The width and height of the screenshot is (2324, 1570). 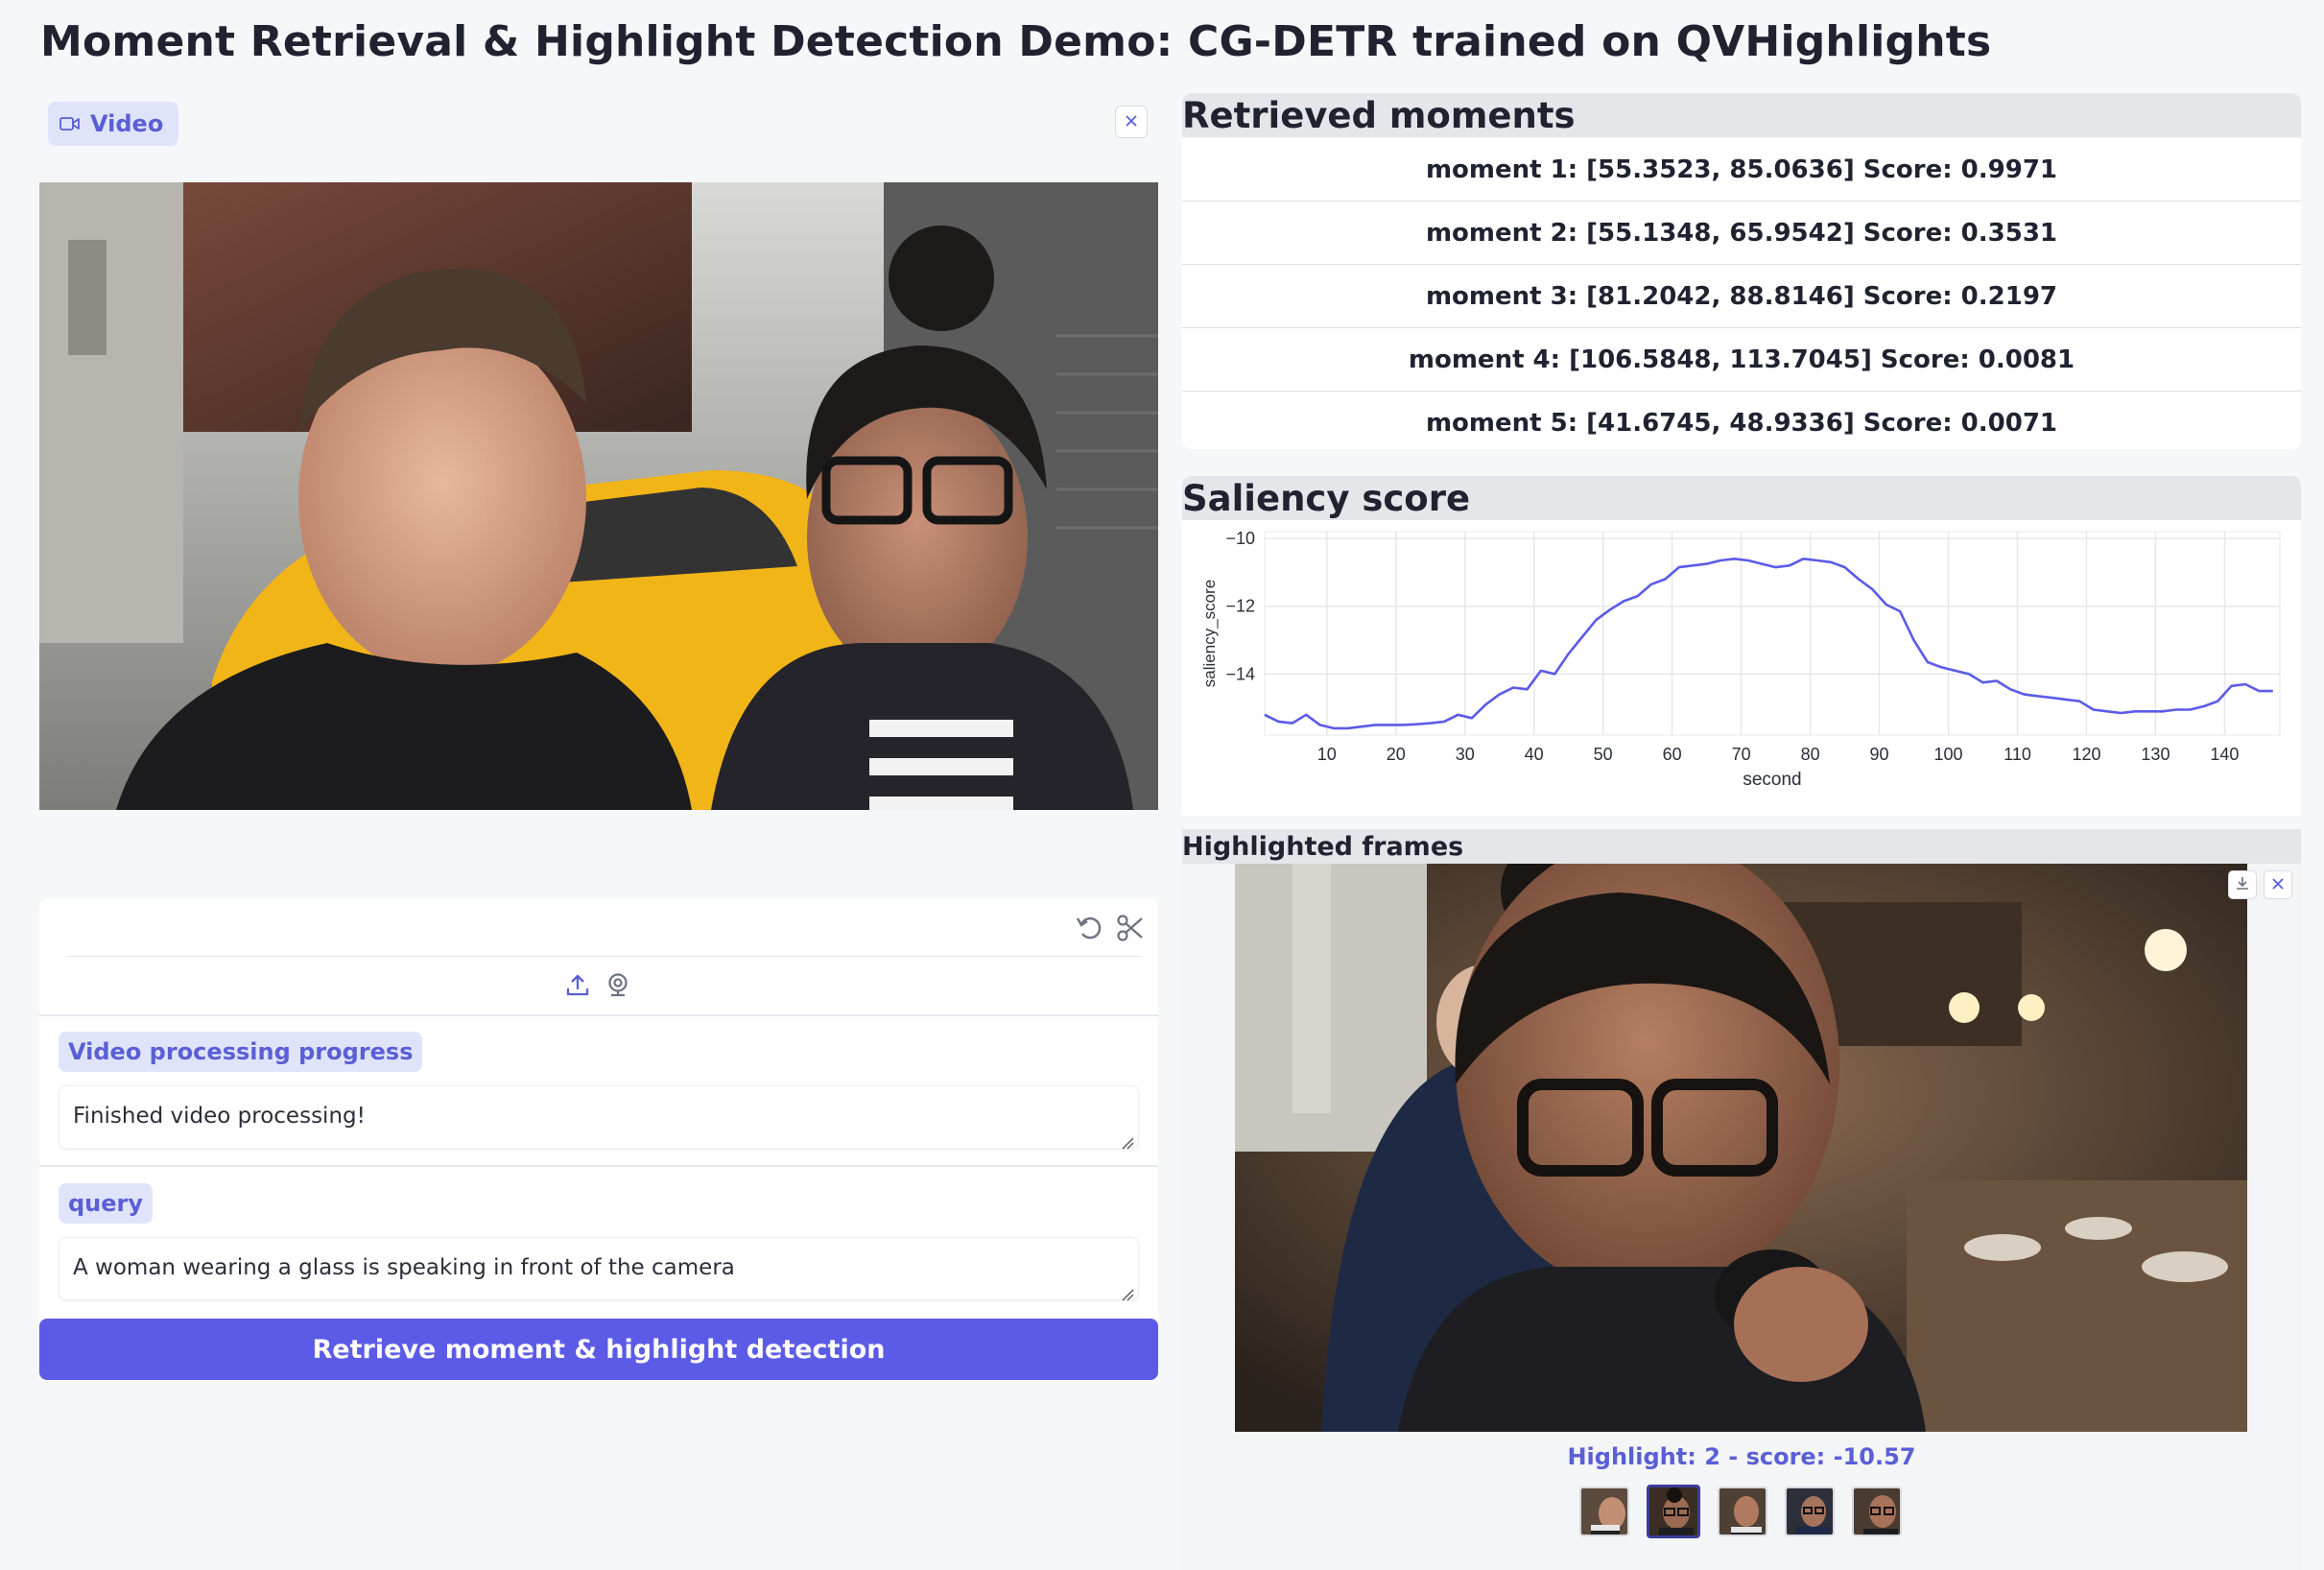 I want to click on editor-toolbar, so click(x=604, y=932).